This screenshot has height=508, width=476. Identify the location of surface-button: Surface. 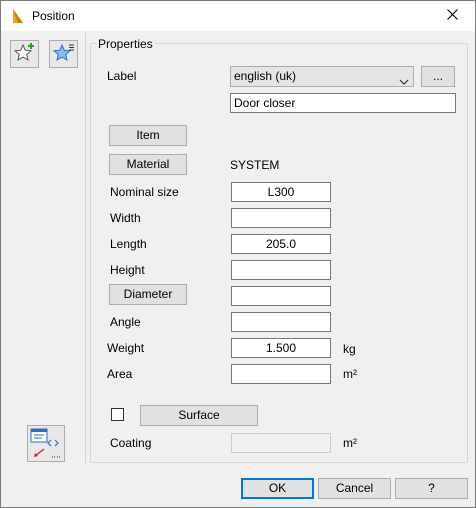
(199, 415).